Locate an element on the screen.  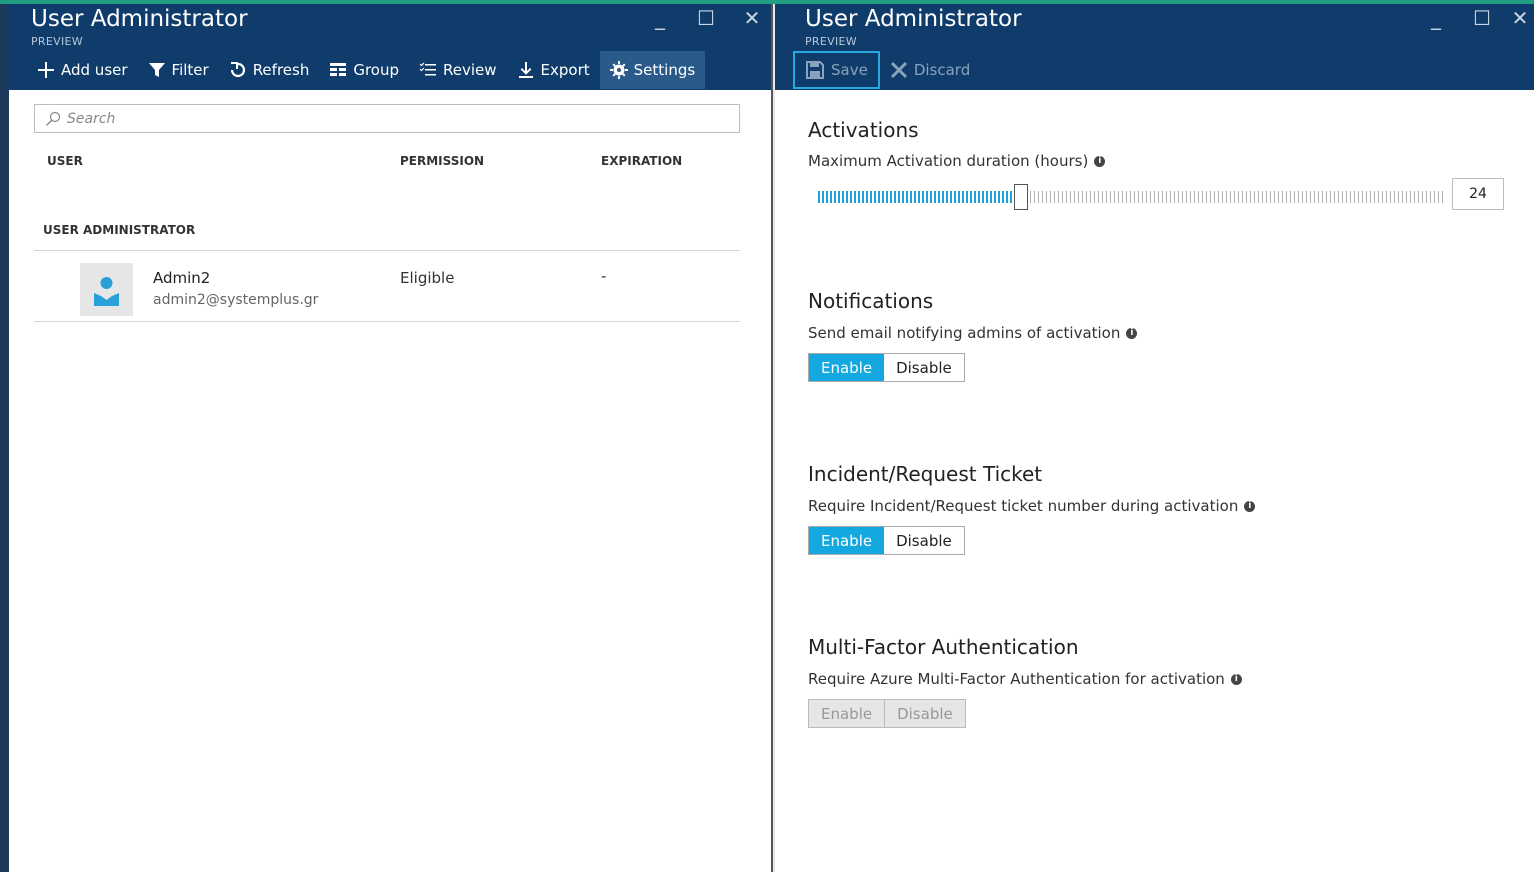
group-label: Group is located at coordinates (376, 70).